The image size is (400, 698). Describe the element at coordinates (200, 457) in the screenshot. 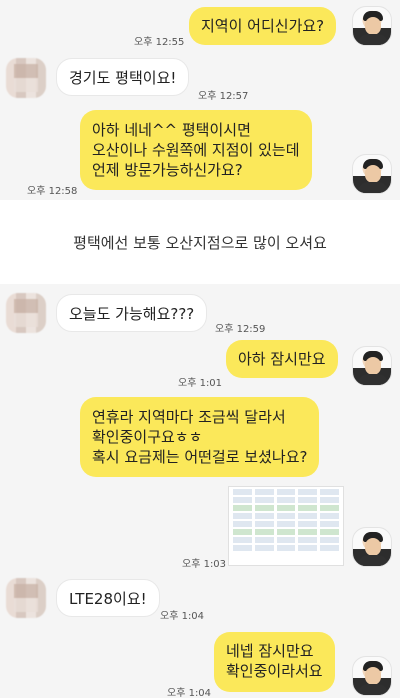

I see `message-line: 혹시 요금제는 어떤걸로 보셨나요?` at that location.